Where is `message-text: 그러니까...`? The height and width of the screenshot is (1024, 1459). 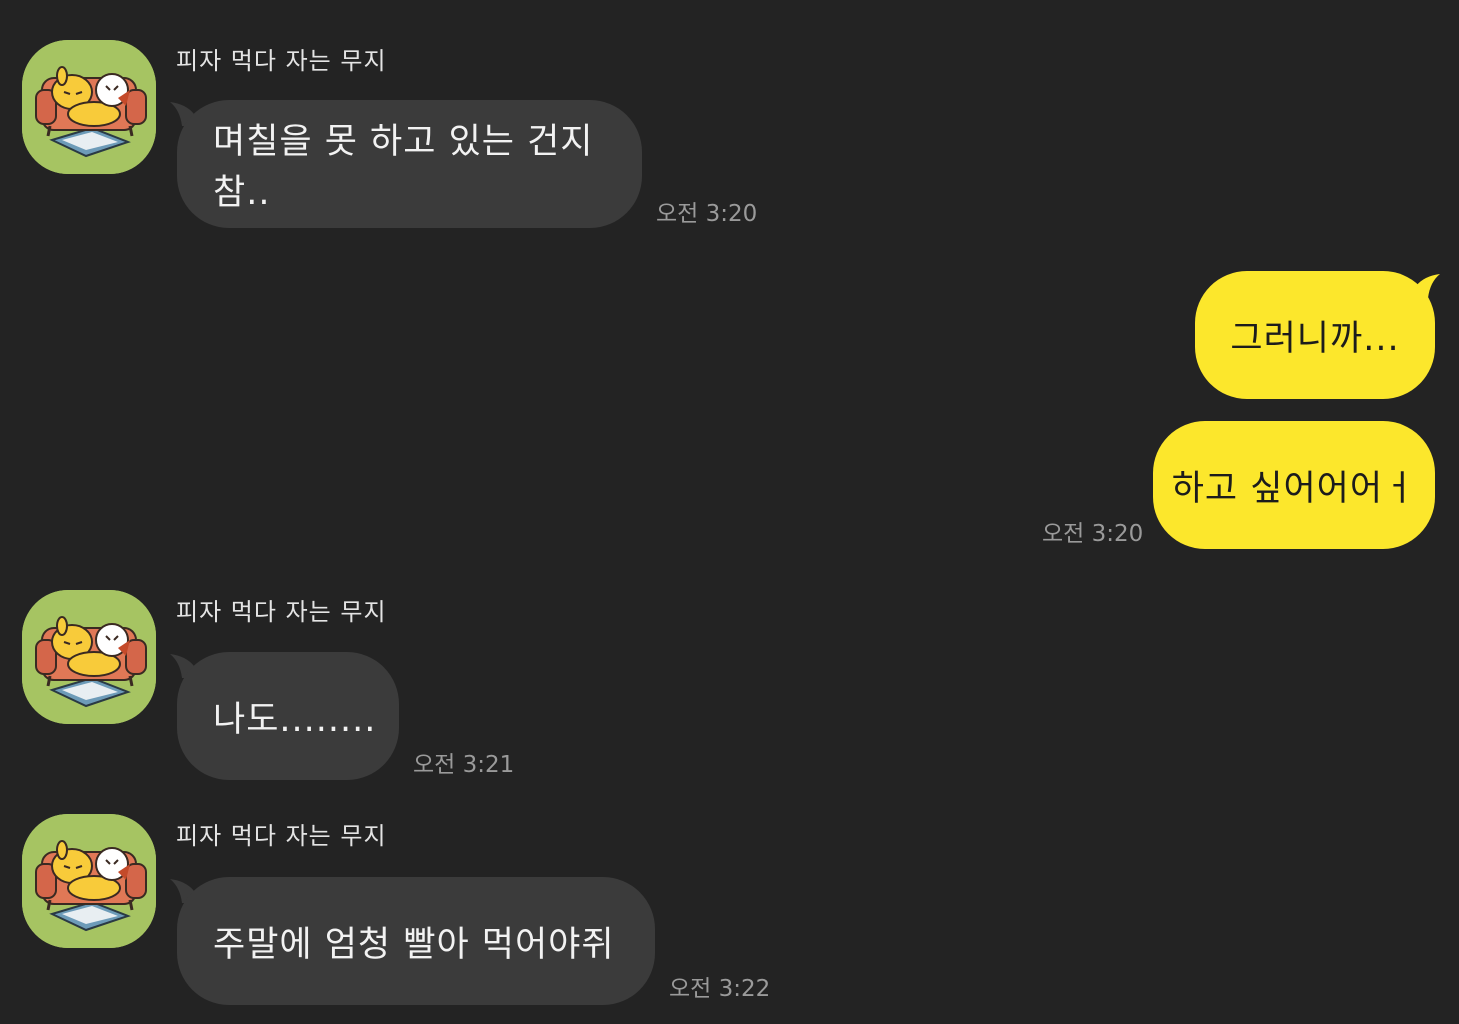
message-text: 그러니까... is located at coordinates (1315, 338).